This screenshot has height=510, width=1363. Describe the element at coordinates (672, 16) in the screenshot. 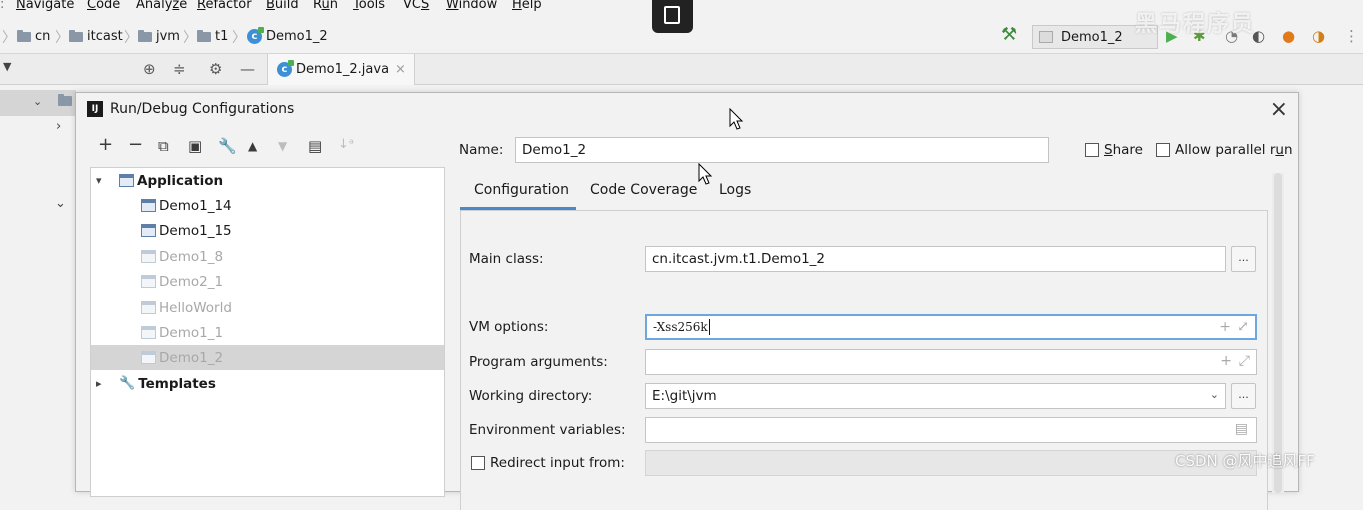

I see `screen-capture-icon` at that location.